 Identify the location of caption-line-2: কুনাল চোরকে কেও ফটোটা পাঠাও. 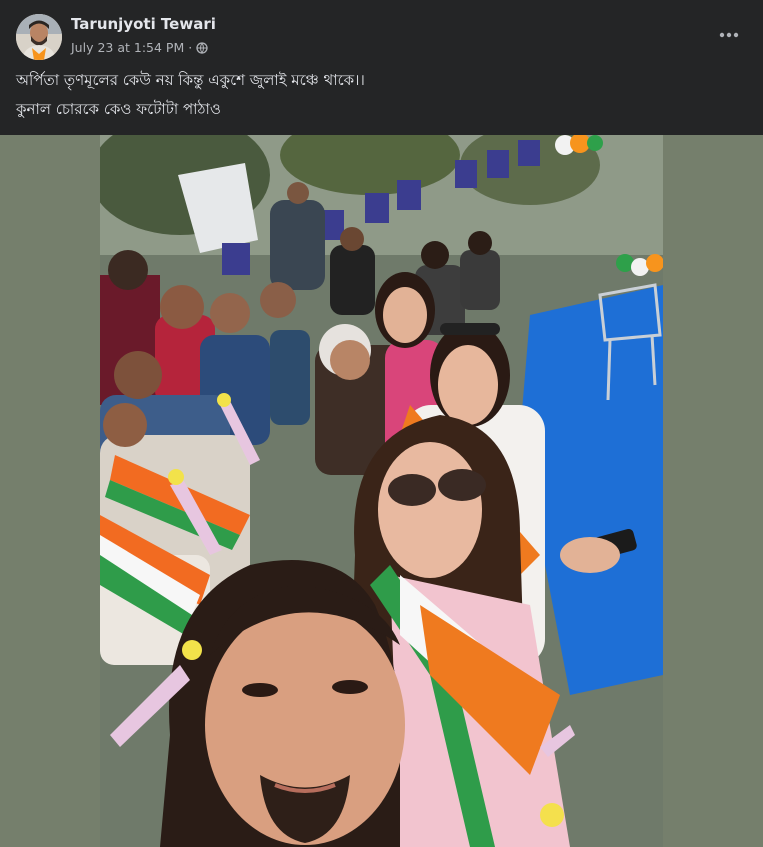
(118, 109).